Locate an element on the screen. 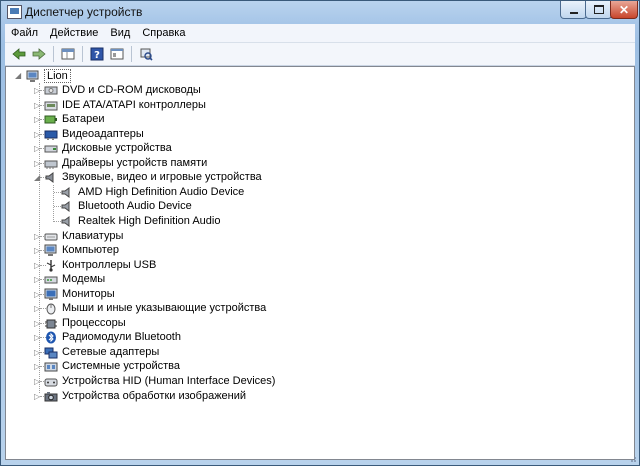 The image size is (640, 466). tree-root: Lion is located at coordinates (48, 76).